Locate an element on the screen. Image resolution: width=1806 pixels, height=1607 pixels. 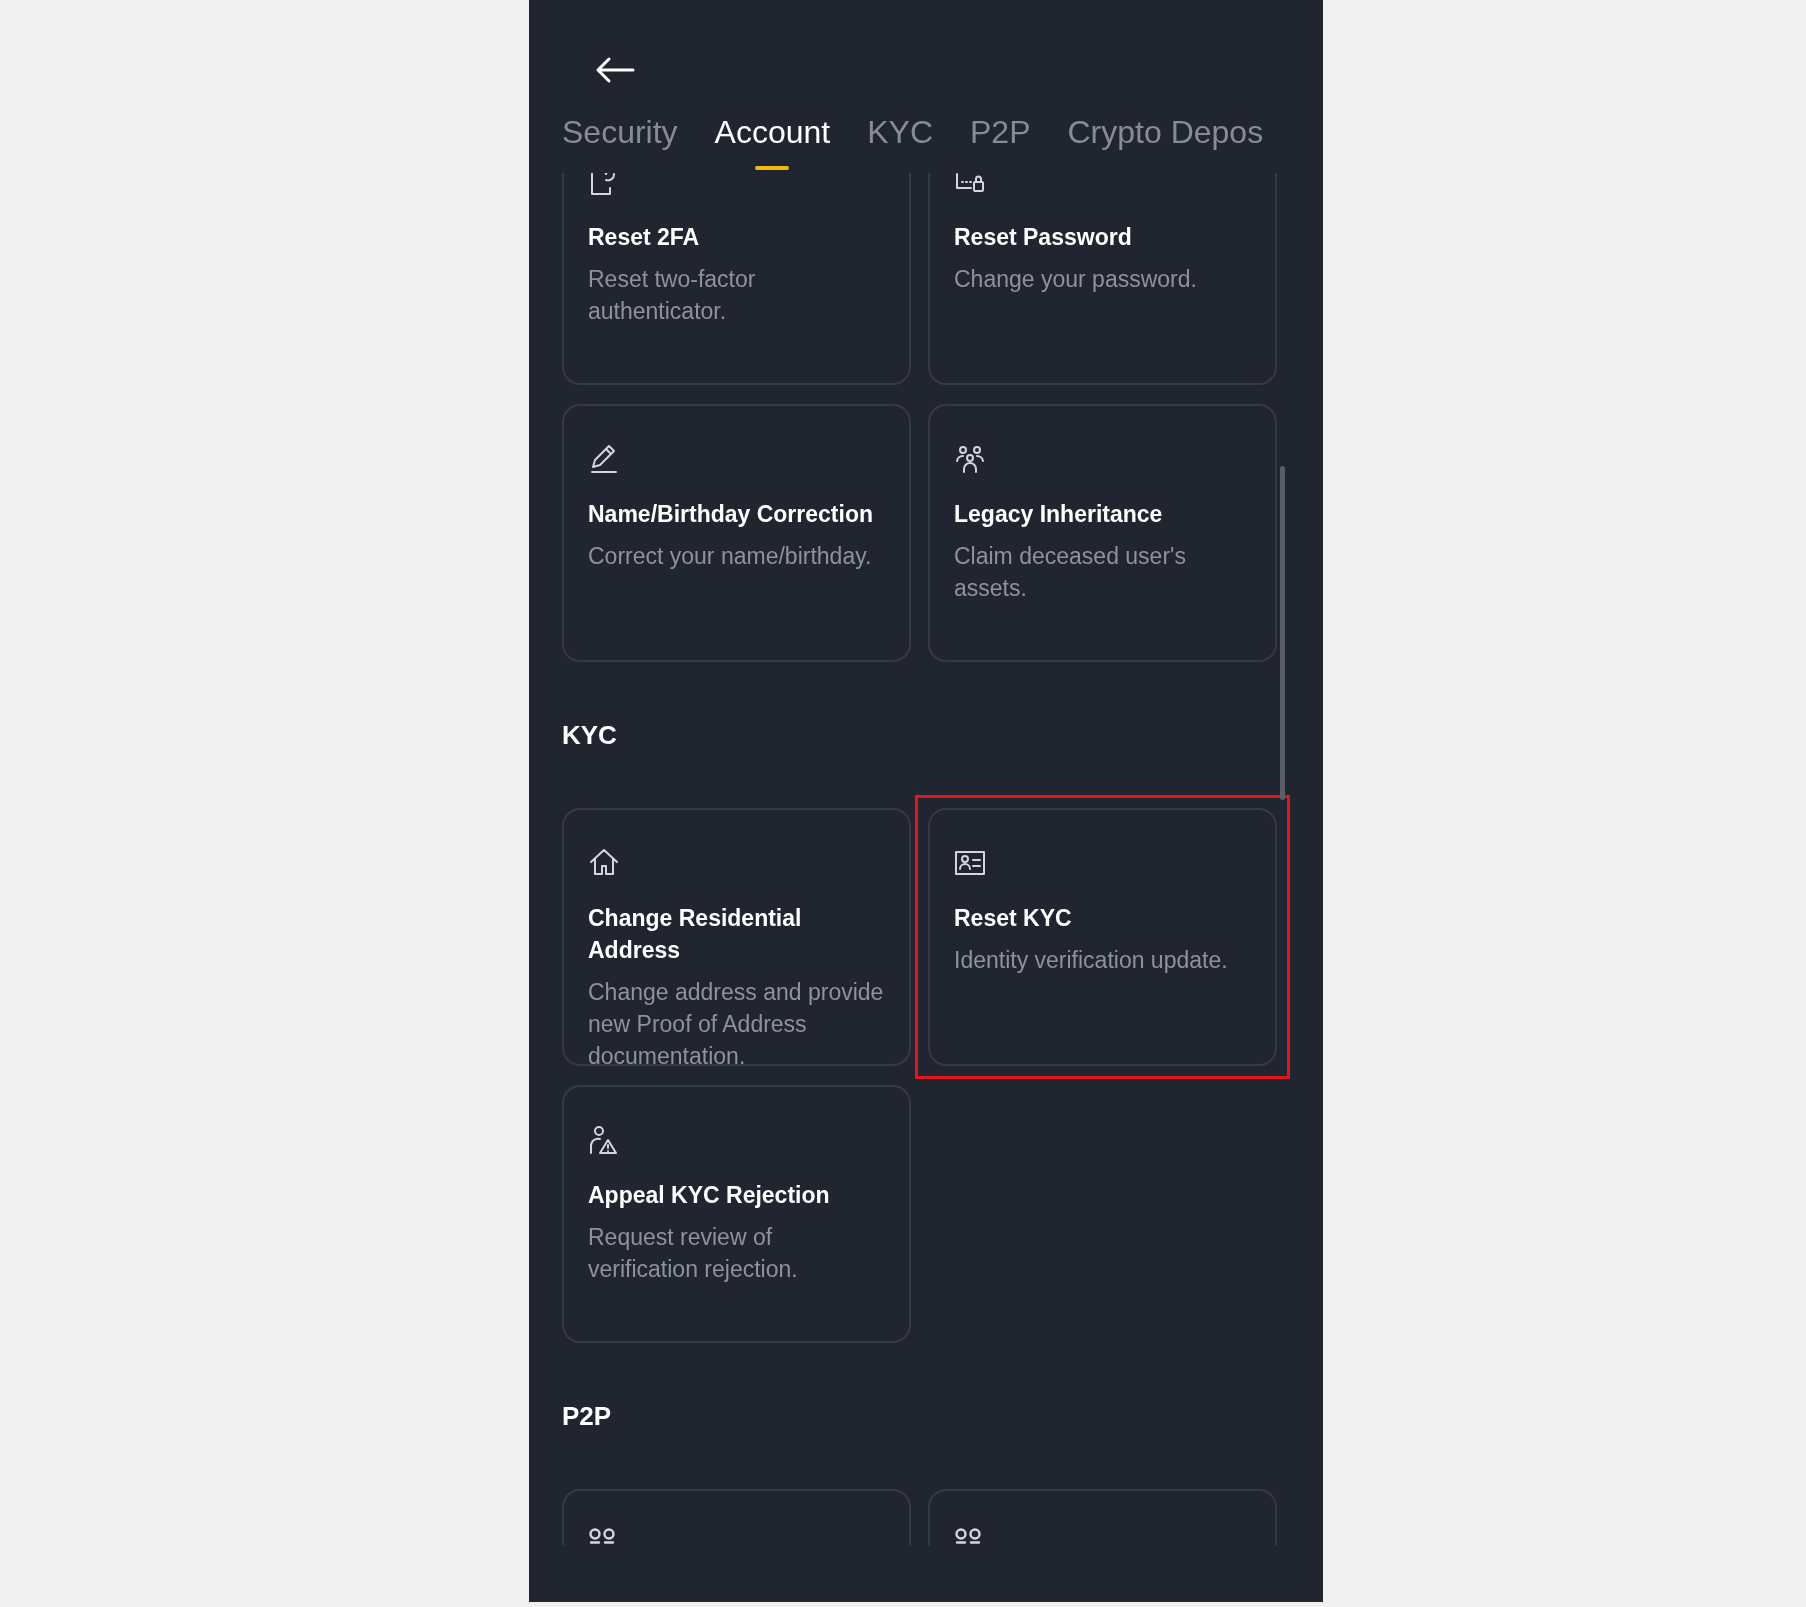
card-description: Request review of verification rejection. is located at coordinates (693, 1253).